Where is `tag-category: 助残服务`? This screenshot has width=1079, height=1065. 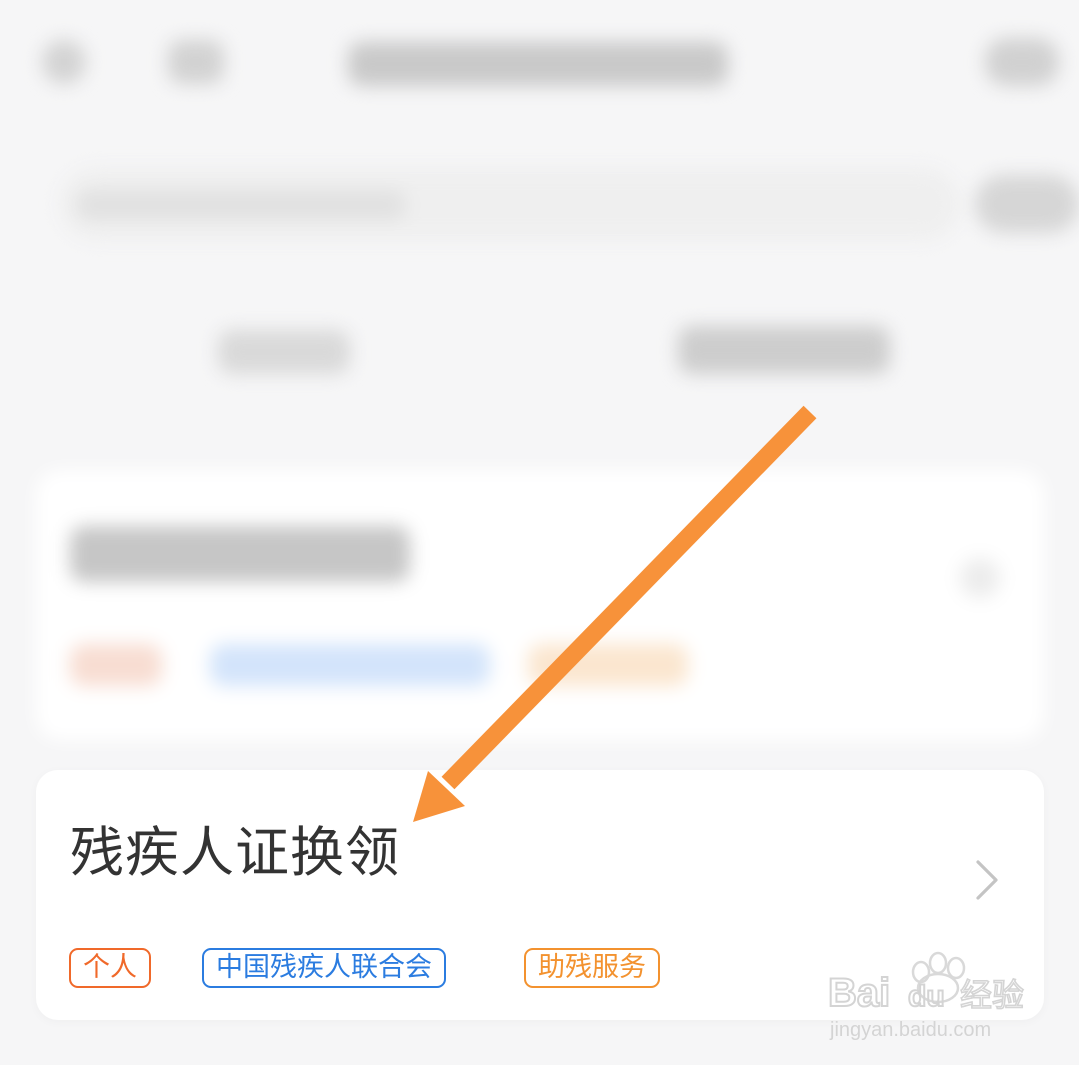 tag-category: 助残服务 is located at coordinates (592, 968).